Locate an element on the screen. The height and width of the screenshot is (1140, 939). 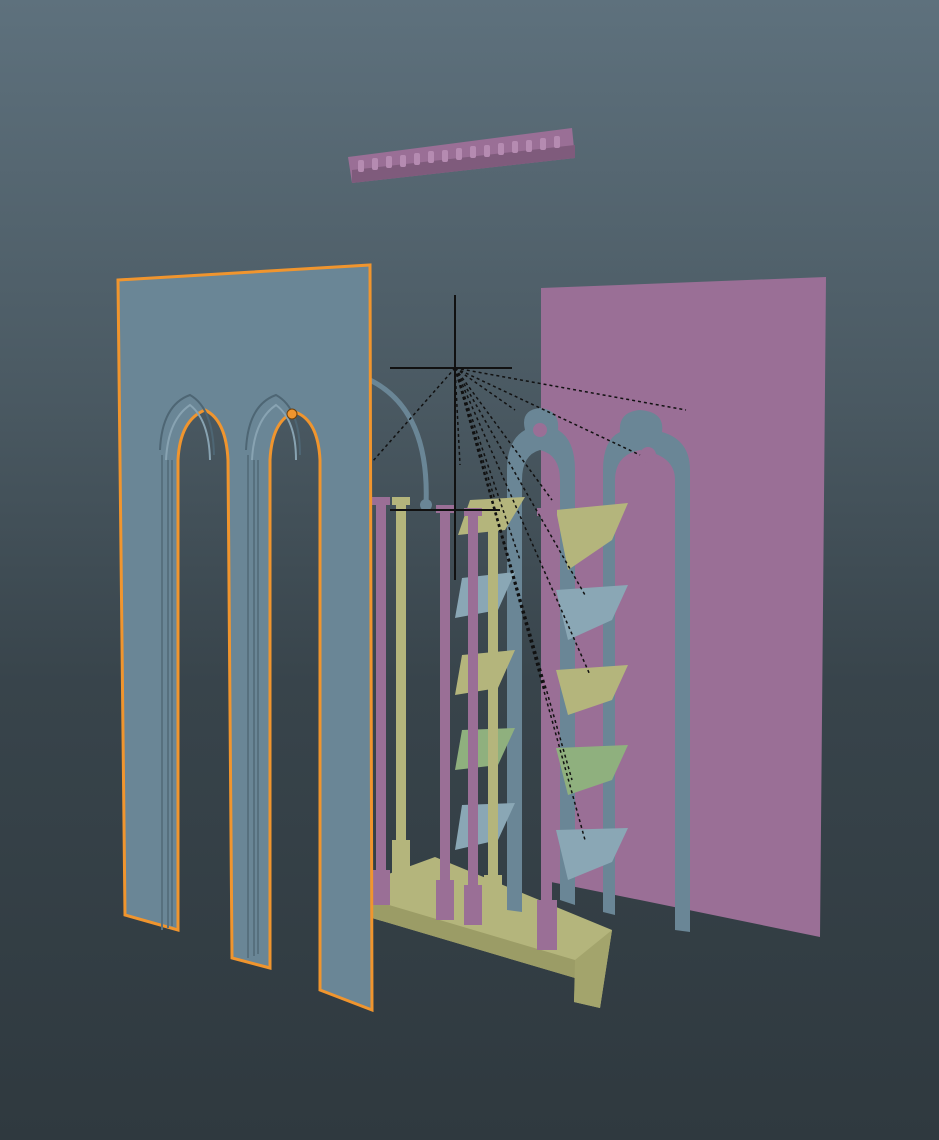
vertex-handle-icon is located at coordinates (292, 414).